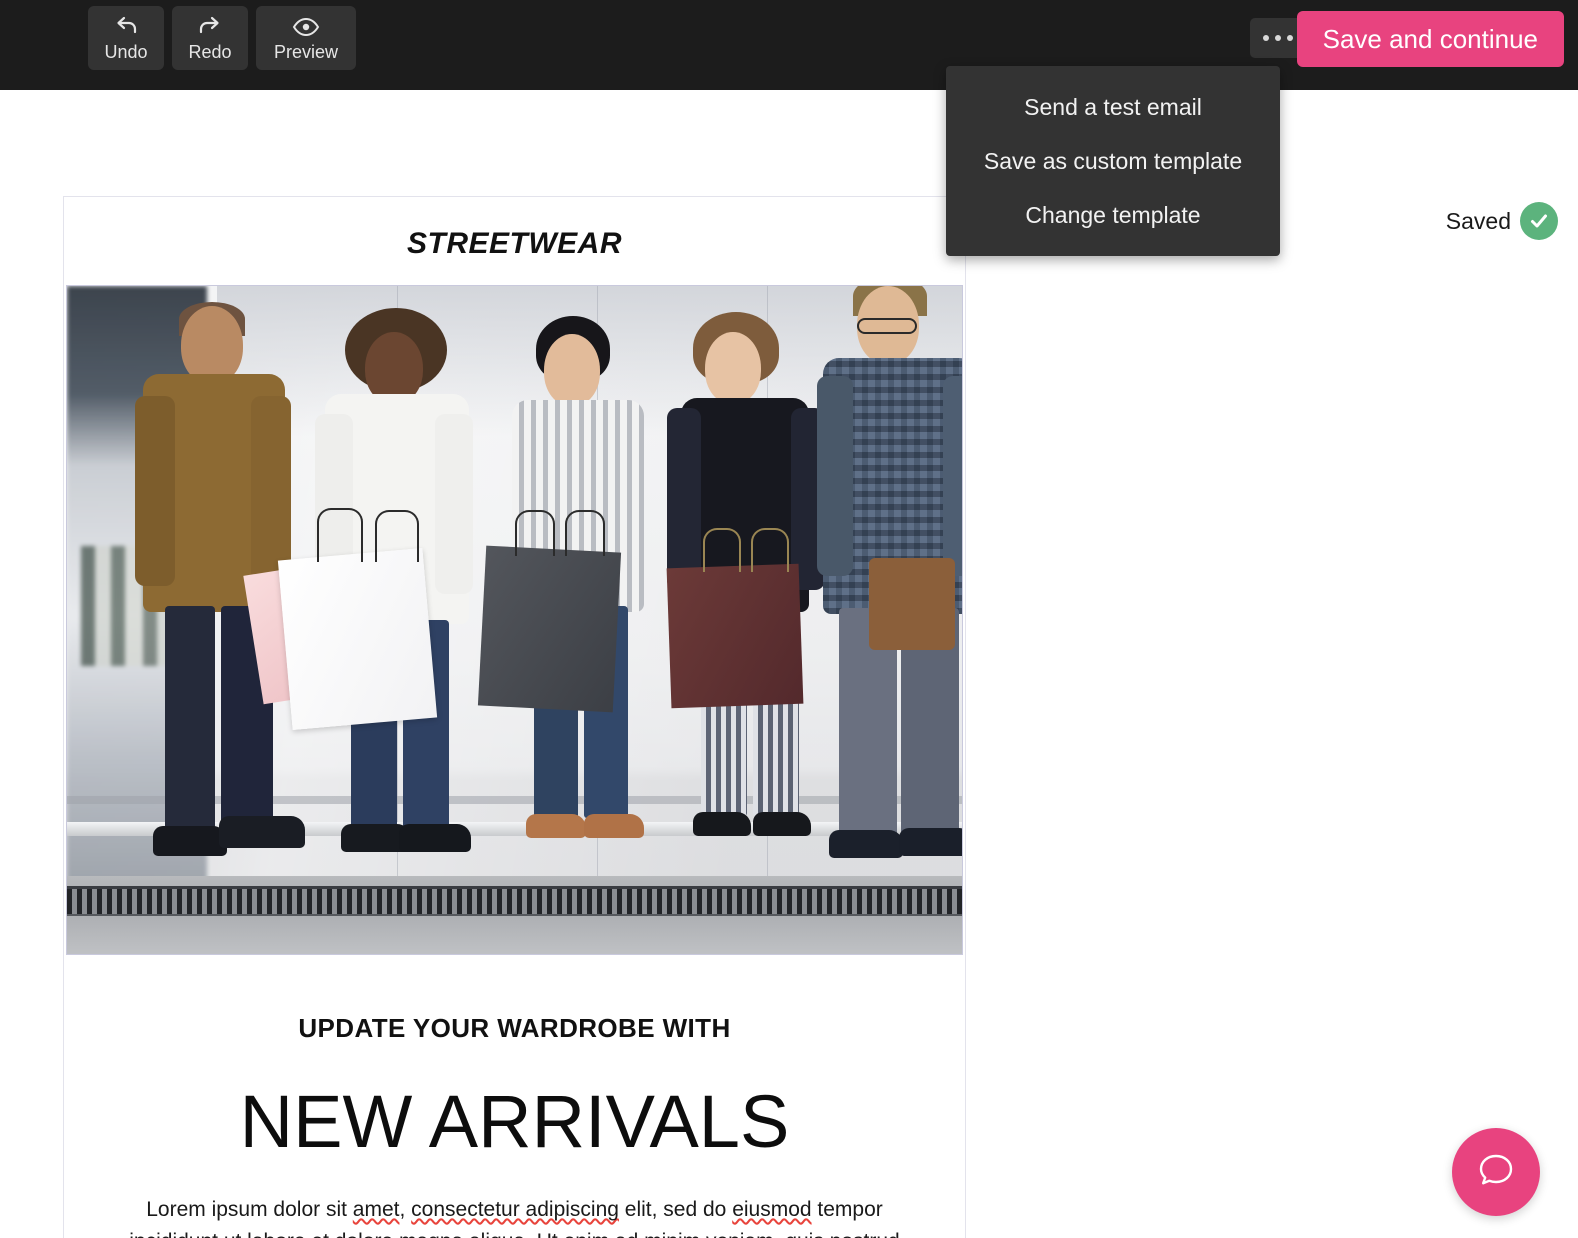  I want to click on paragraph-text: Lorem ipsum dolor sit, so click(249, 1209).